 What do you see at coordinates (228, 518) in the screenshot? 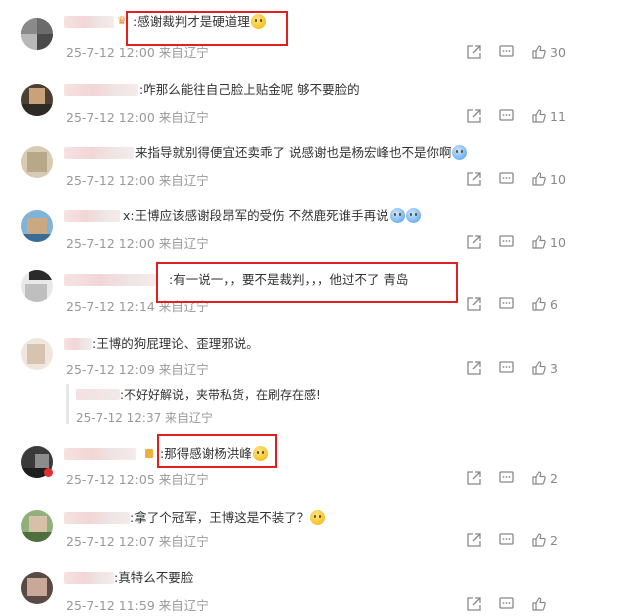
I see `comment-text: :拿了个冠军，王博这是不装了？` at bounding box center [228, 518].